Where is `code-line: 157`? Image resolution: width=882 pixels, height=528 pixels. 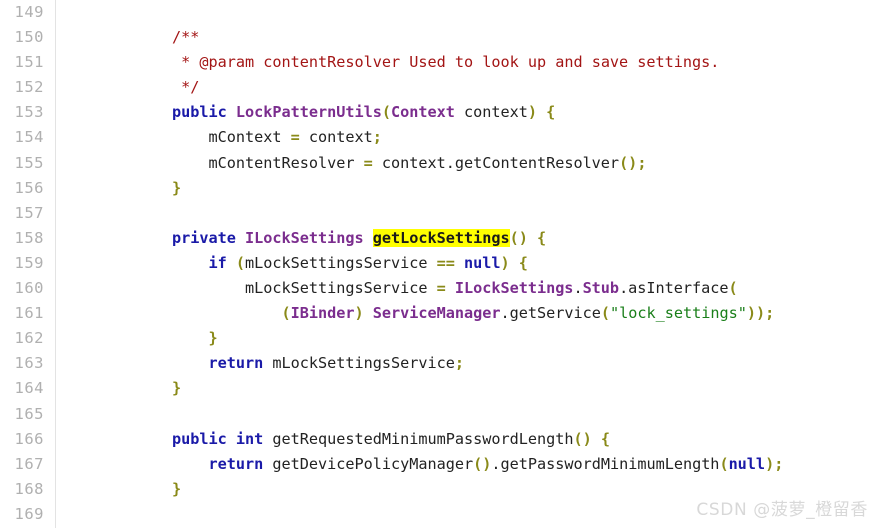 code-line: 157 is located at coordinates (441, 213).